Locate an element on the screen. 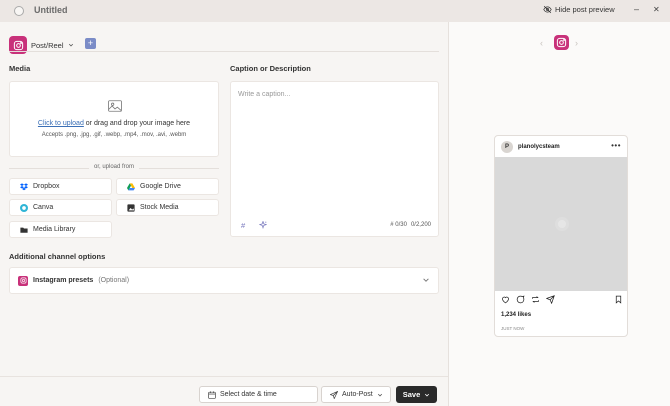  post-image-placeholder is located at coordinates (561, 224).